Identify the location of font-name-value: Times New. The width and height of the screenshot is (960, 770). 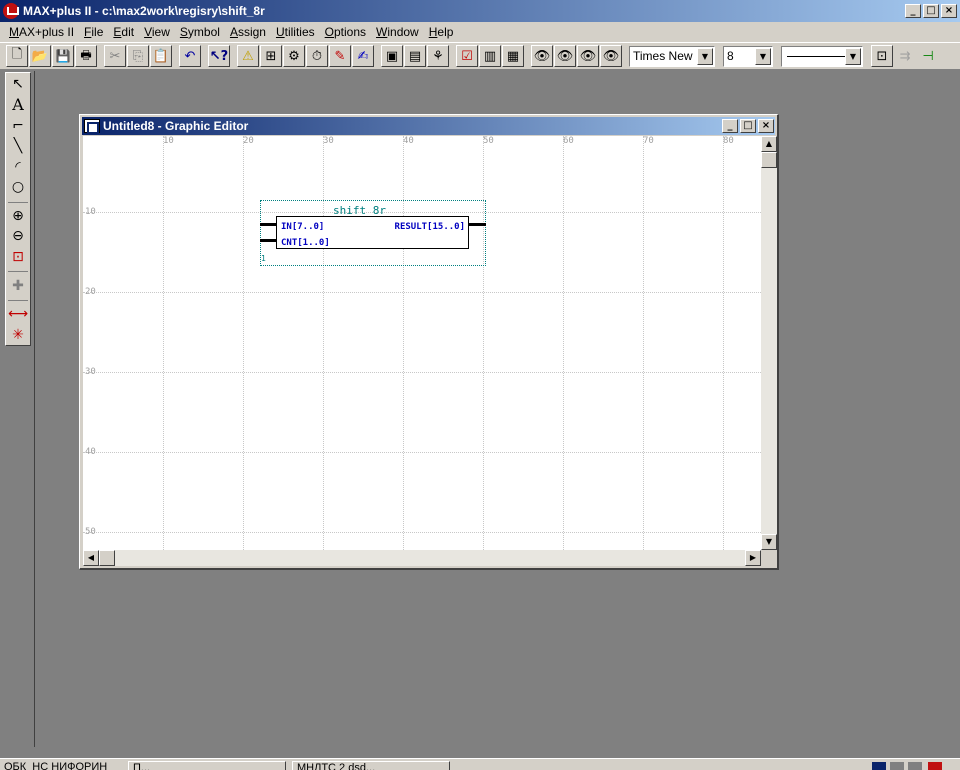
(663, 56).